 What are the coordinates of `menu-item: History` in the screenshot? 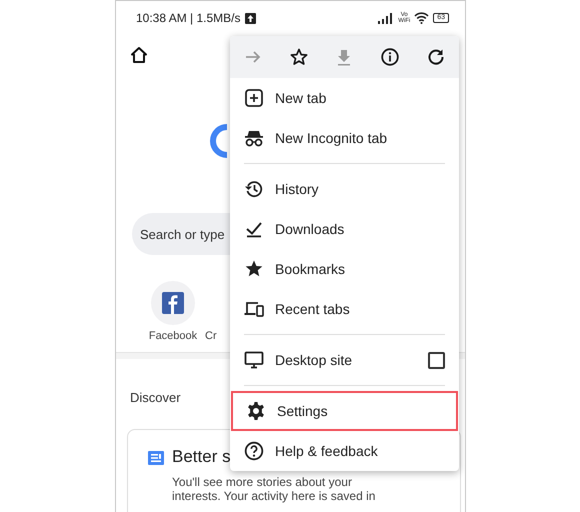 It's located at (344, 189).